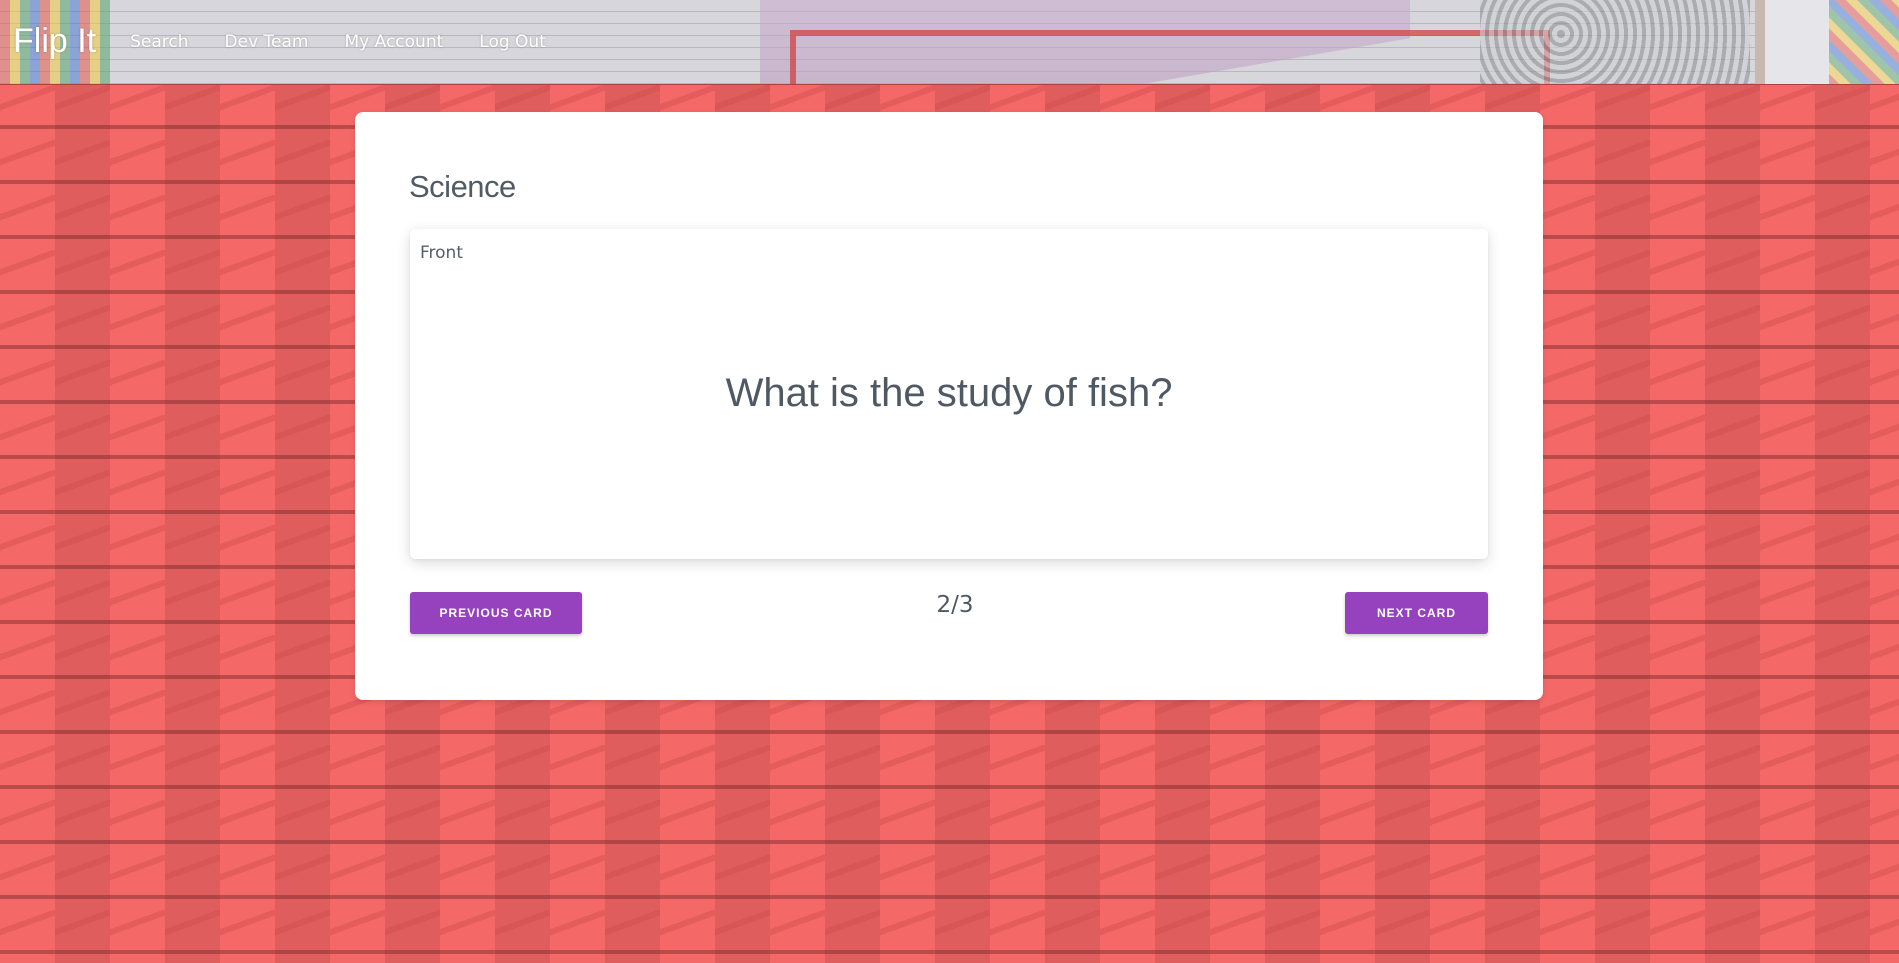 The image size is (1899, 963). I want to click on next-card-button: Next Card, so click(1416, 613).